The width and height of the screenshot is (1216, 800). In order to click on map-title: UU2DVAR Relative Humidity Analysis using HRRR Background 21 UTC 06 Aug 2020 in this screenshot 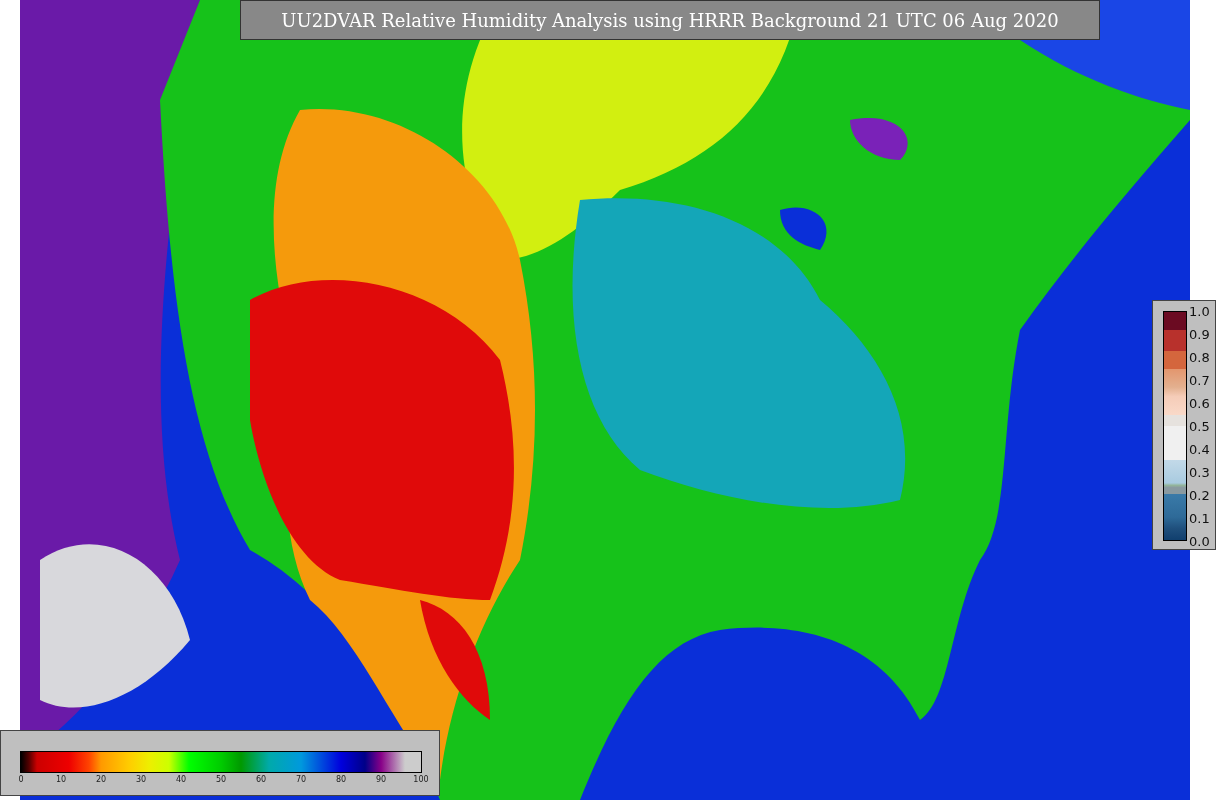, I will do `click(670, 20)`.